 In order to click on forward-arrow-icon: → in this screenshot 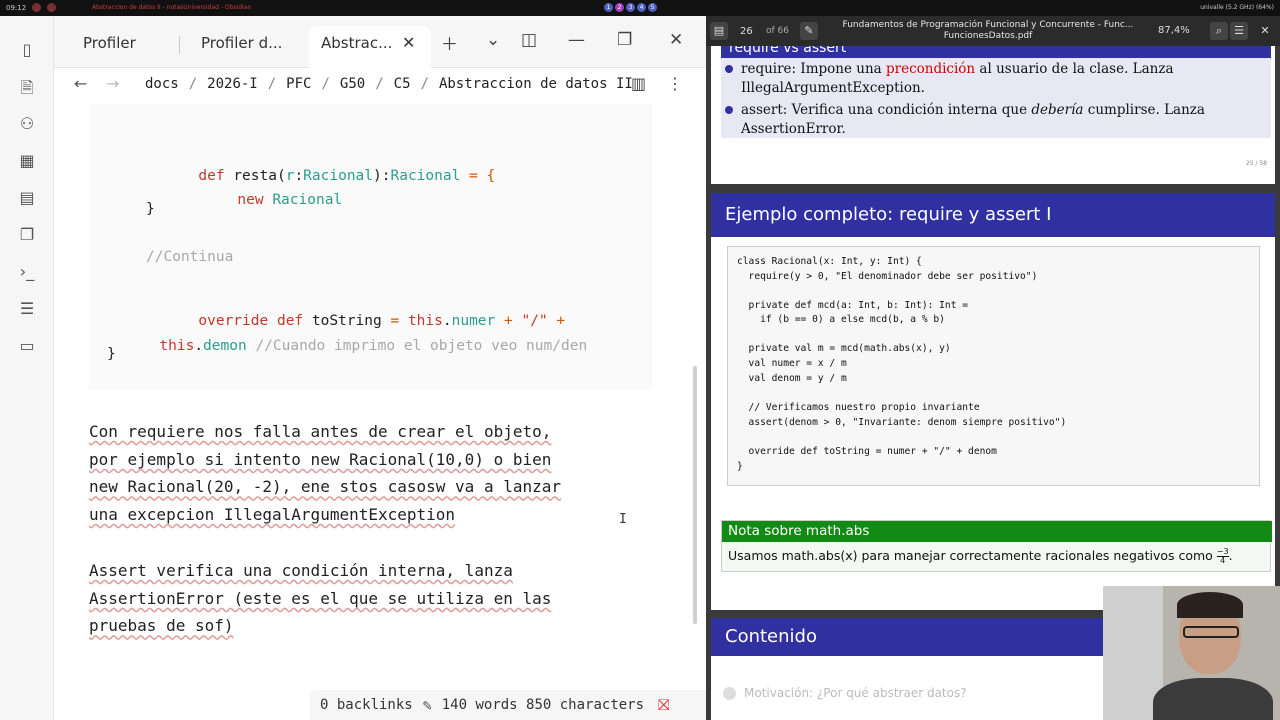, I will do `click(112, 83)`.